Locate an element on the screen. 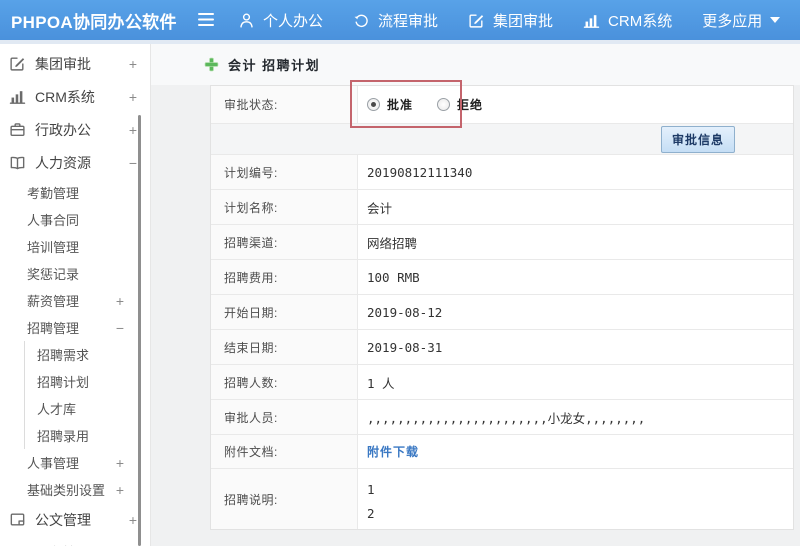  field-label-headcount: 招聘人数: is located at coordinates (284, 382).